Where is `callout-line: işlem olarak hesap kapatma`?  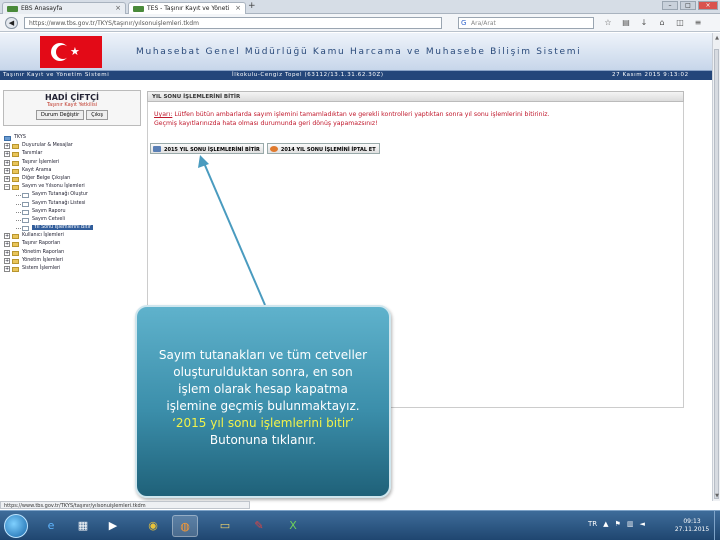 callout-line: işlem olarak hesap kapatma is located at coordinates (263, 389).